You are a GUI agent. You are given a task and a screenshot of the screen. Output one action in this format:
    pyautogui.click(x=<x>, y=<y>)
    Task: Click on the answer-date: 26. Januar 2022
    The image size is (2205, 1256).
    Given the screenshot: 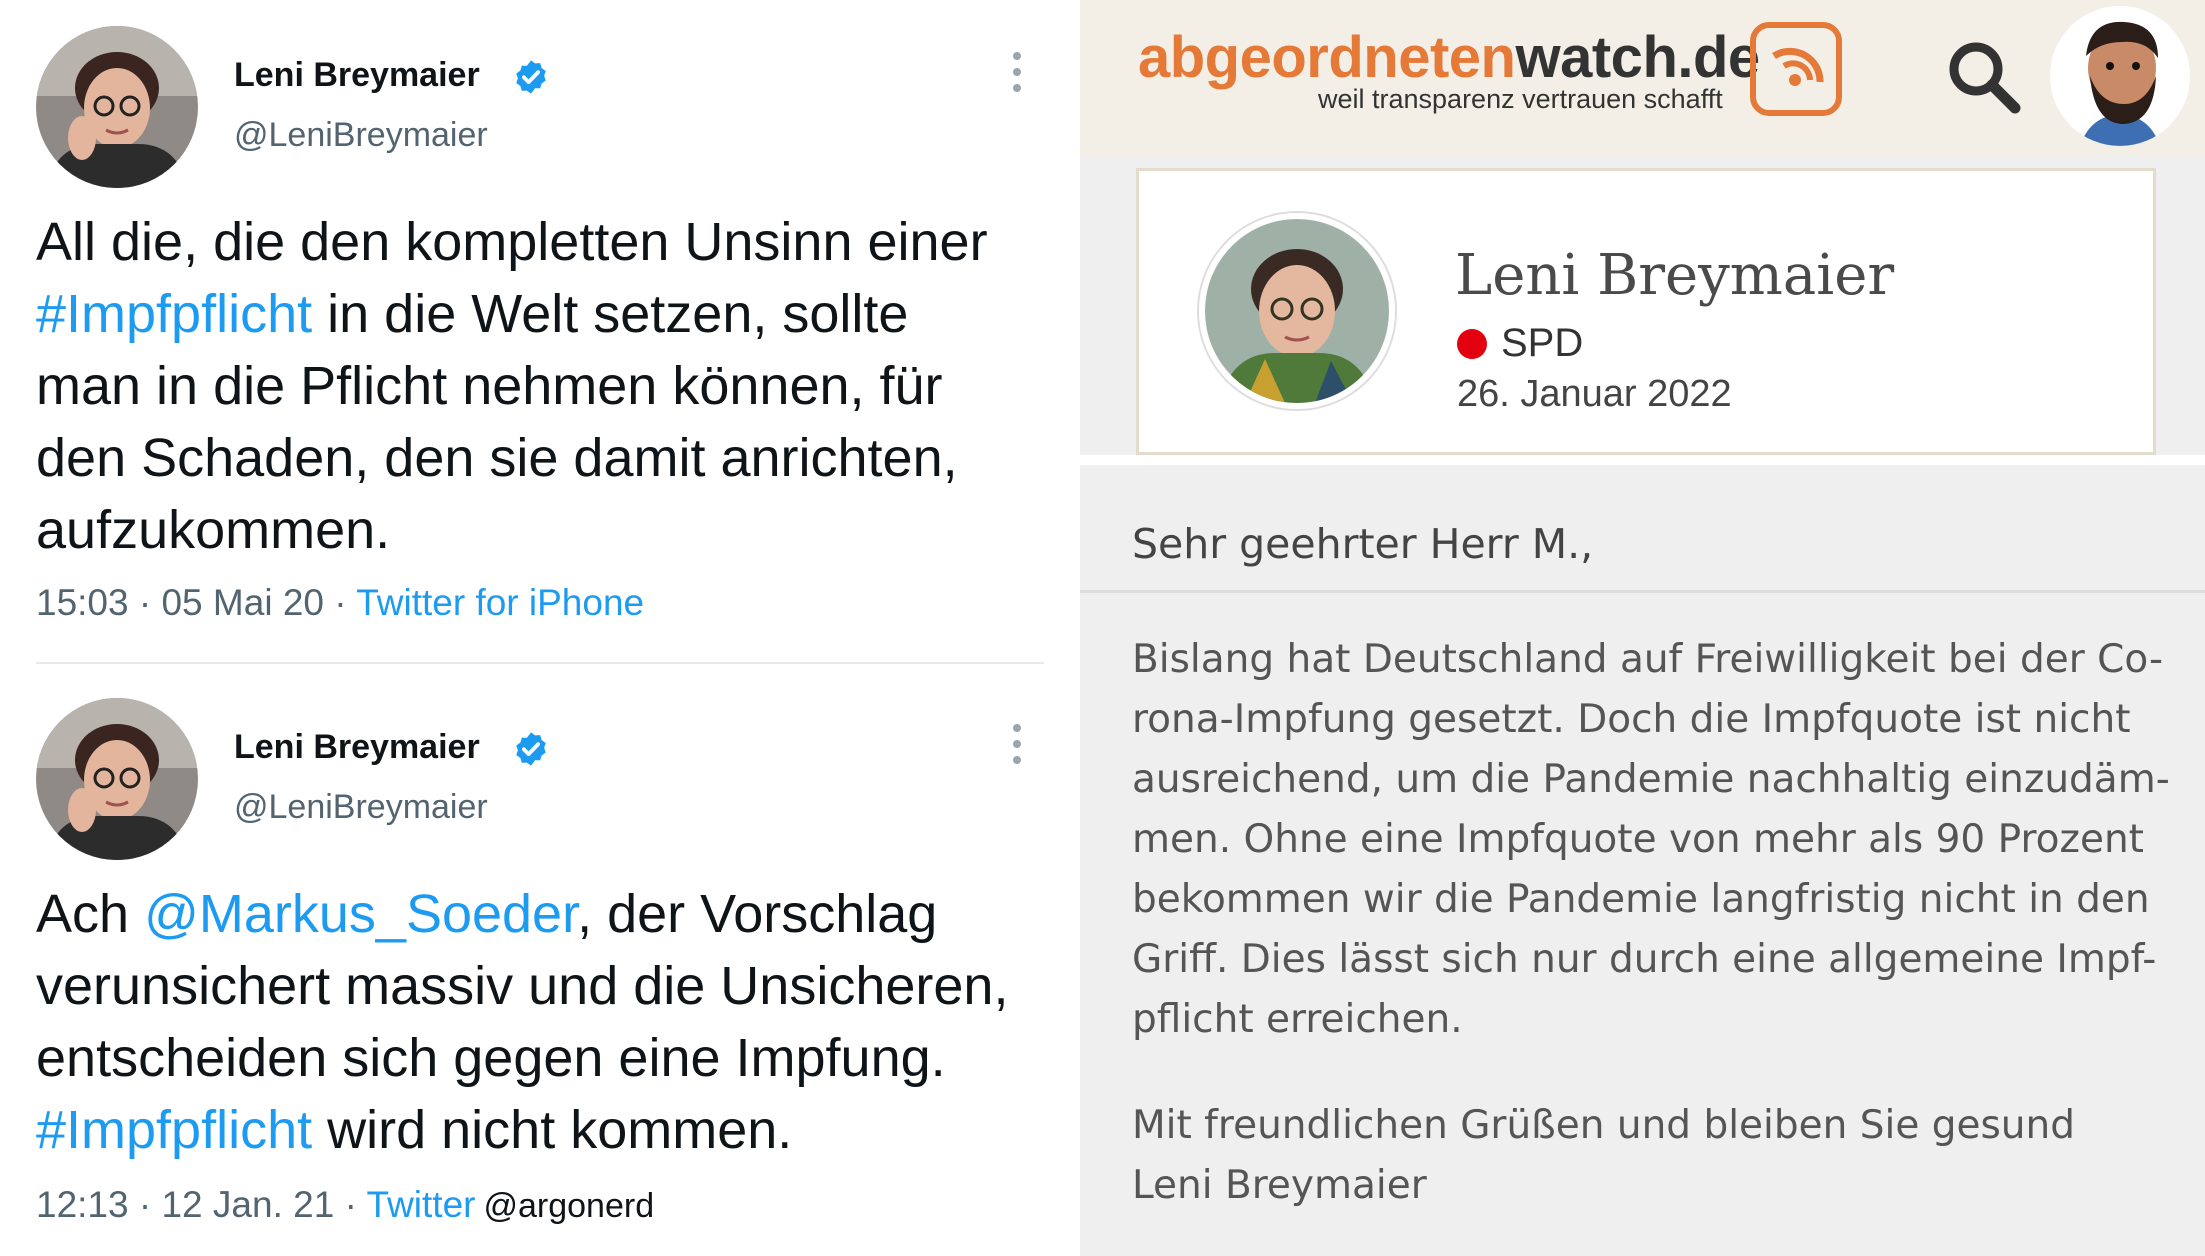 What is the action you would take?
    pyautogui.click(x=1594, y=394)
    